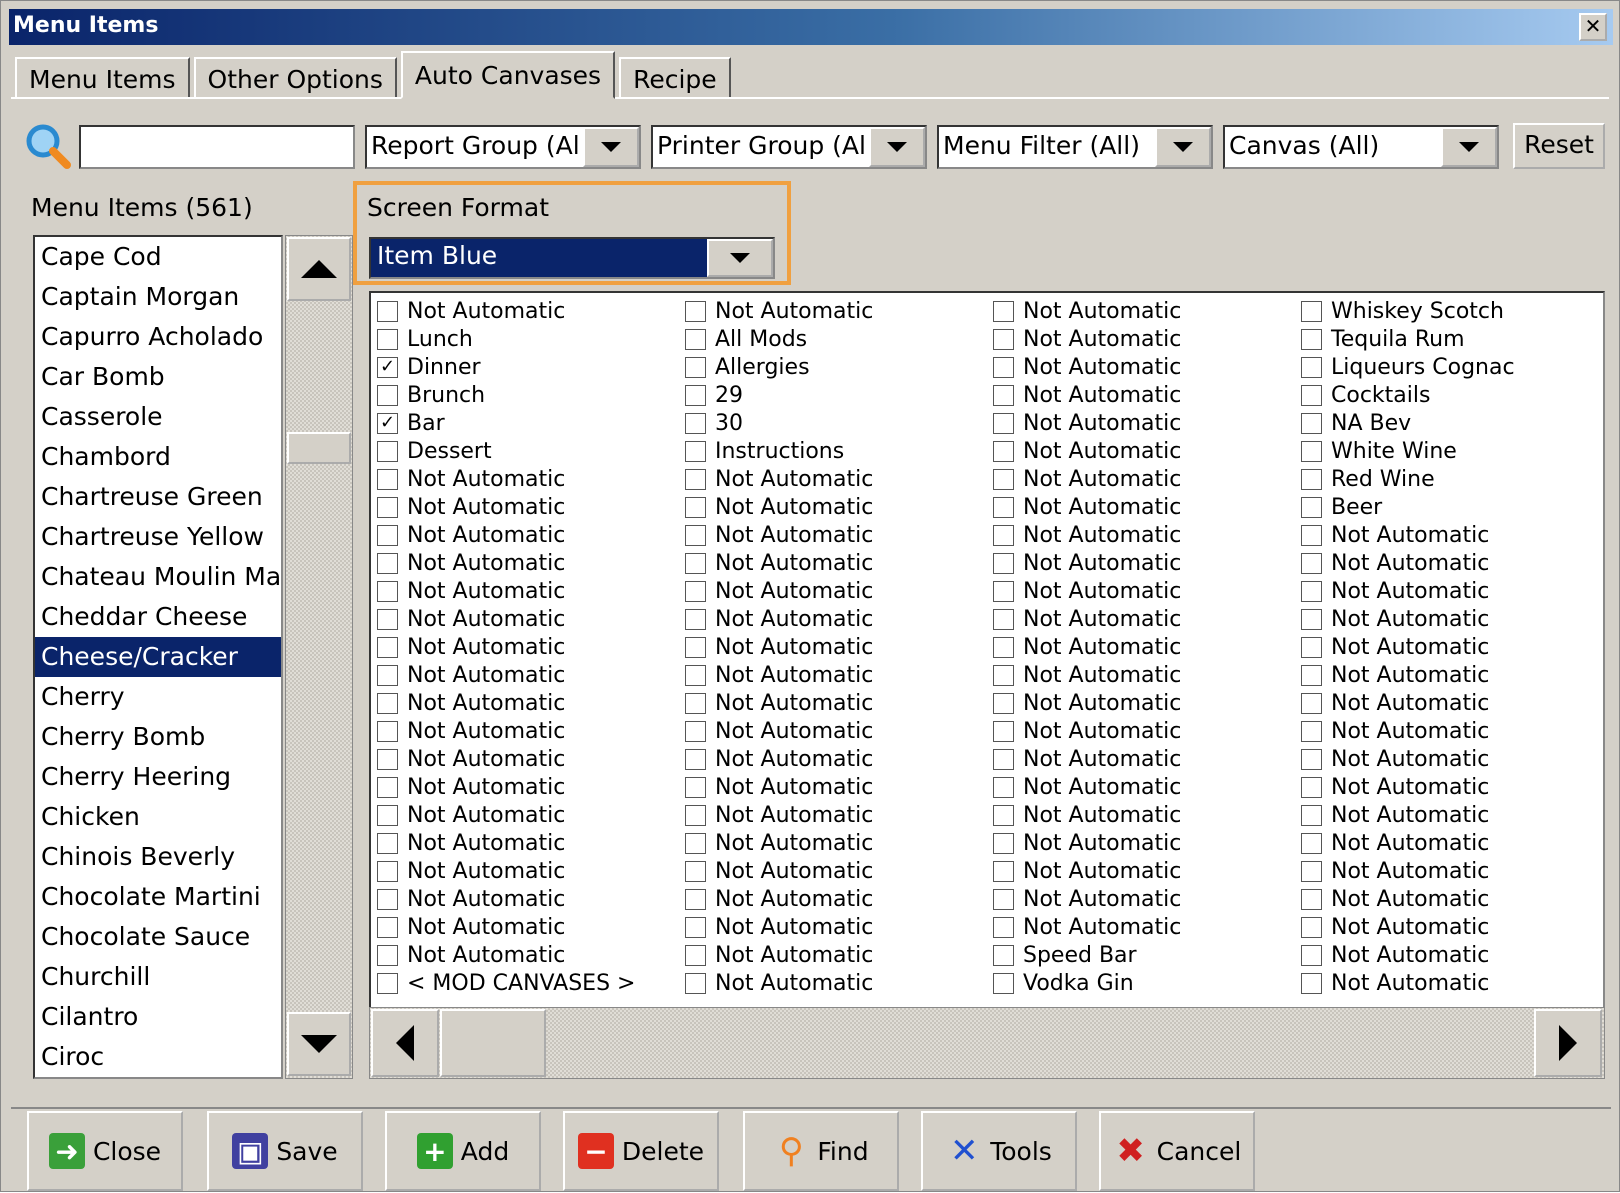  What do you see at coordinates (1445, 451) in the screenshot?
I see `canvas-checkbox-row: White Wine` at bounding box center [1445, 451].